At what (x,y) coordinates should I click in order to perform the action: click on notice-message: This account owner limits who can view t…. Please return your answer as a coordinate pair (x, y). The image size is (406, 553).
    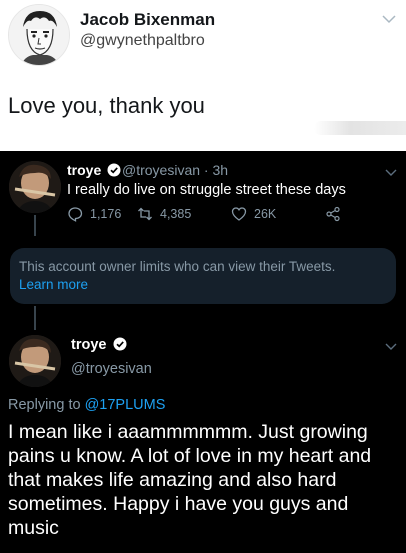
    Looking at the image, I should click on (177, 266).